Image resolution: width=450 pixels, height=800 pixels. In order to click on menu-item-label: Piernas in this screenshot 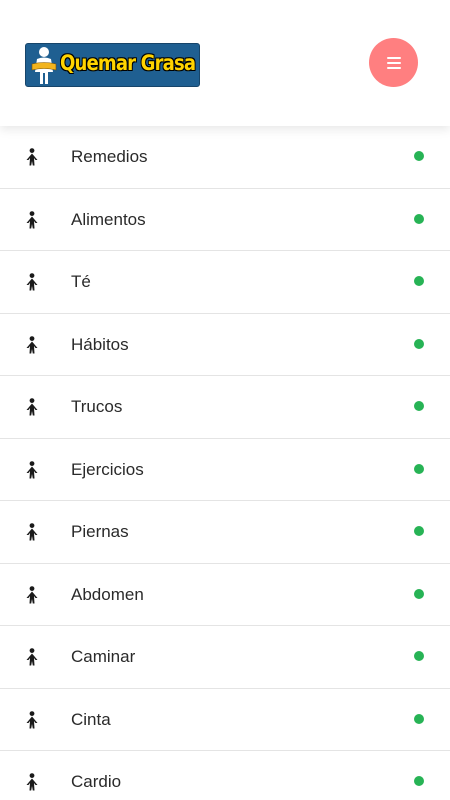, I will do `click(100, 531)`.